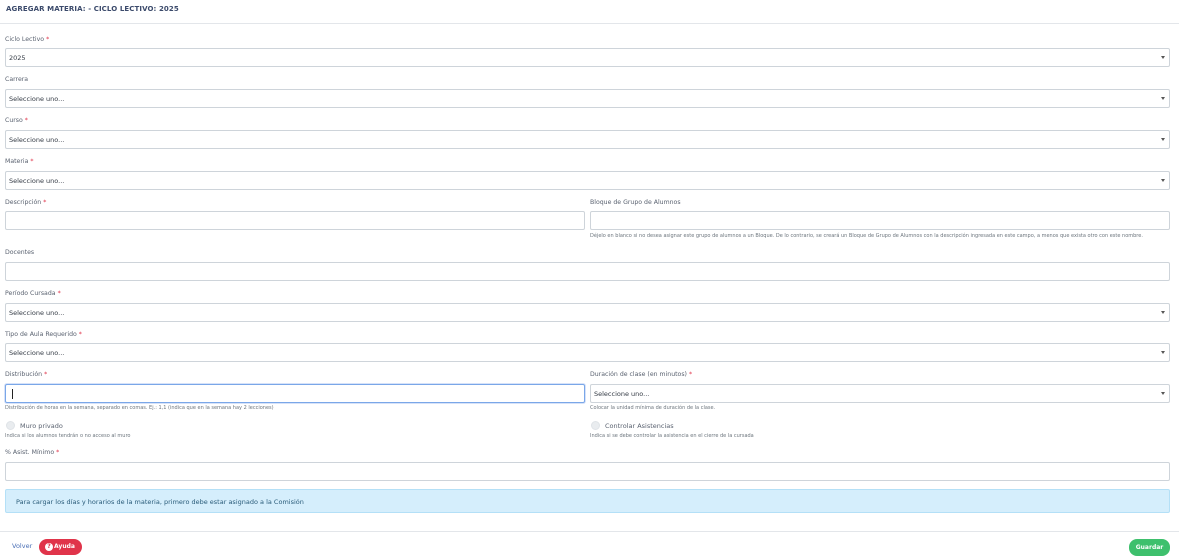 The image size is (1179, 558). Describe the element at coordinates (17, 58) in the screenshot. I see `ciclo-lectivo-value: 2025` at that location.